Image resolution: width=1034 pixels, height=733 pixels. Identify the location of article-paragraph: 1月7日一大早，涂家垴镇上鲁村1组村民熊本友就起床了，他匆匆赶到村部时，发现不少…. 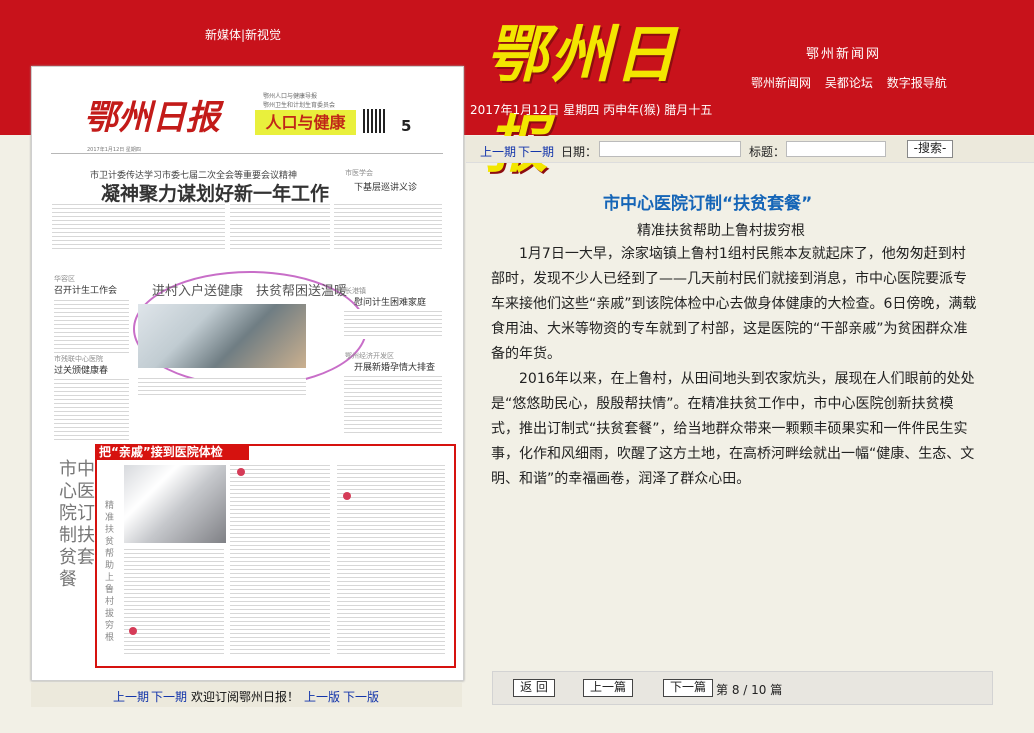
(734, 304).